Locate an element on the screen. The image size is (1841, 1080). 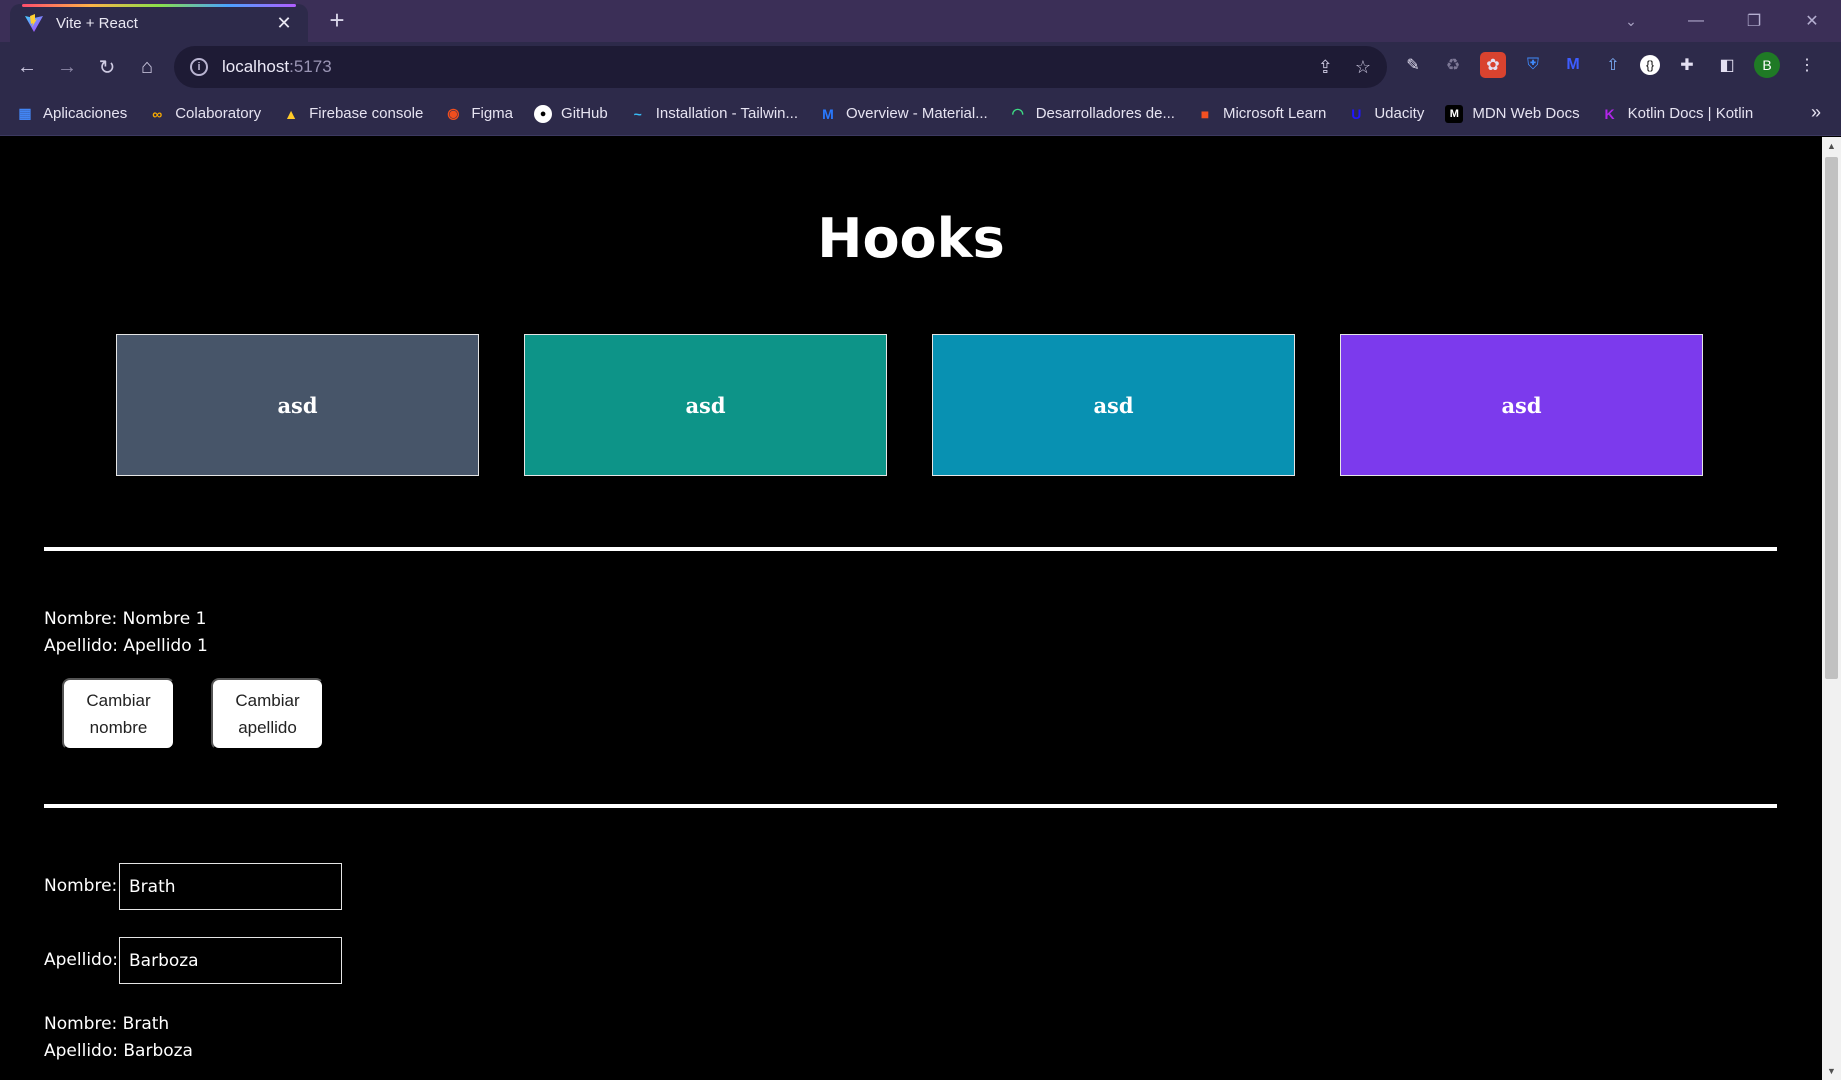
vertical-scrollbar: ▲ ▼ is located at coordinates (1831, 608).